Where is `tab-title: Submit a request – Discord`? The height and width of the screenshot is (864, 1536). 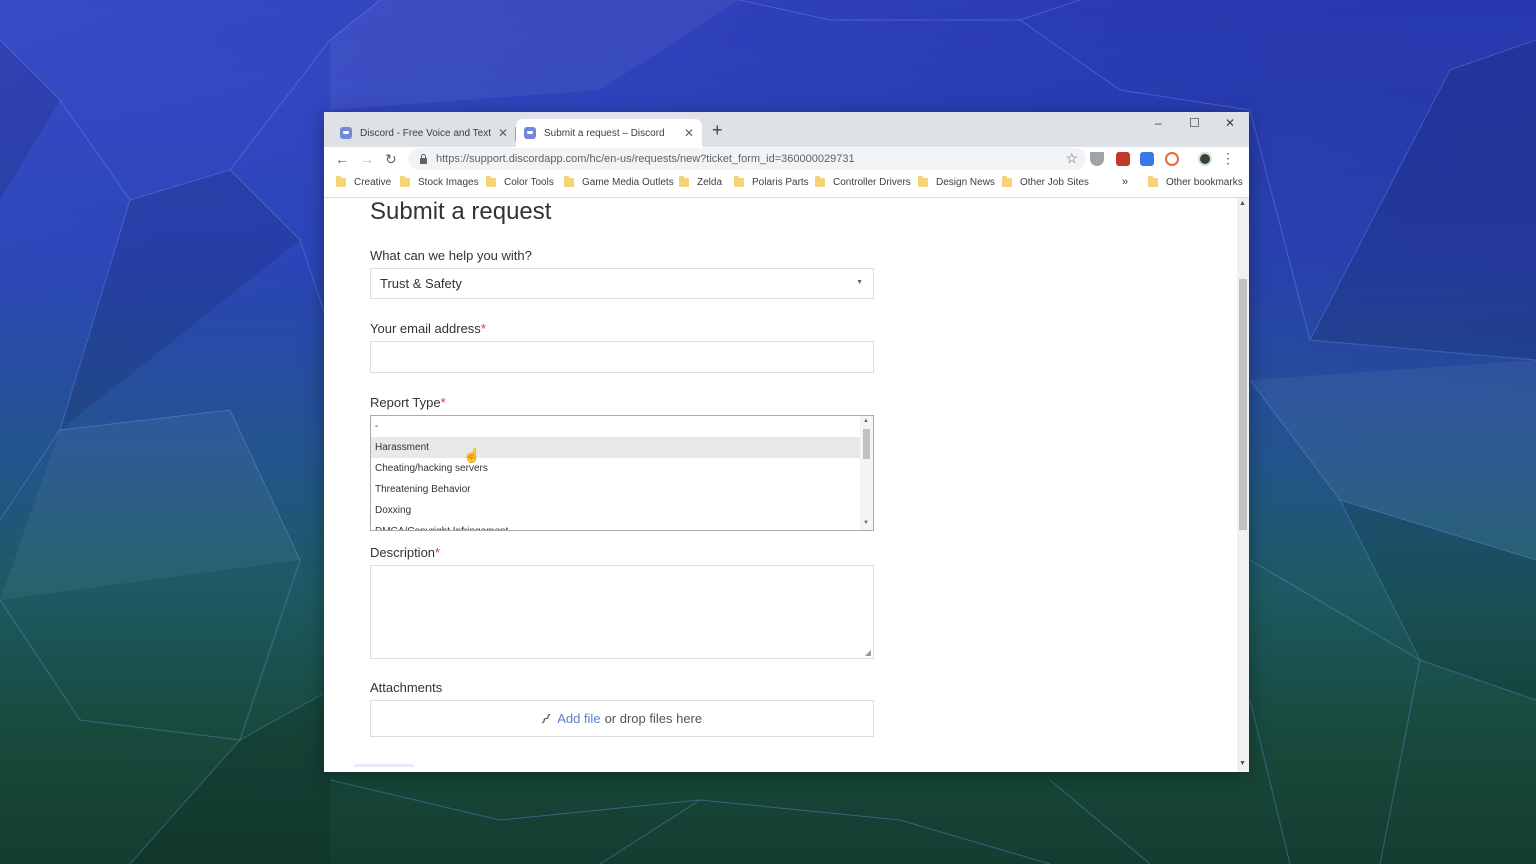
tab-title: Submit a request – Discord is located at coordinates (604, 133).